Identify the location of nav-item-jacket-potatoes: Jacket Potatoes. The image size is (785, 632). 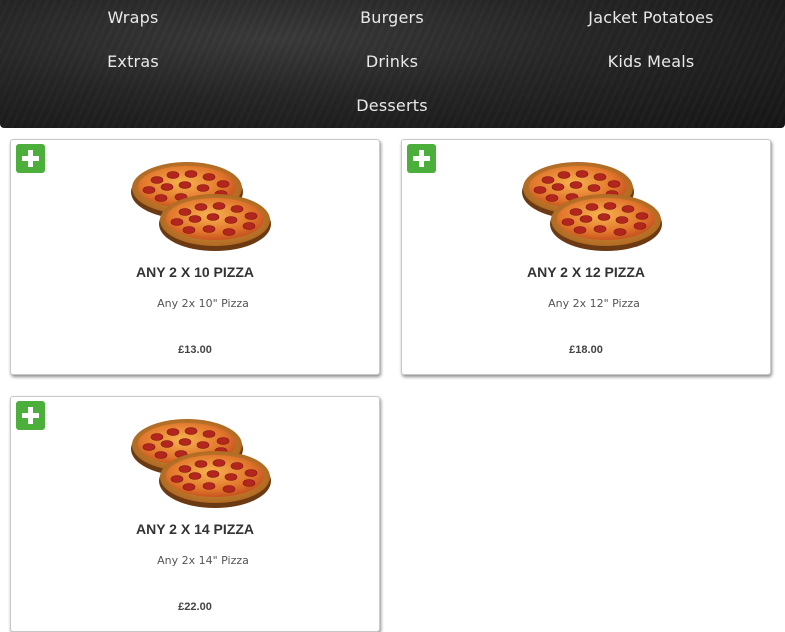
(651, 18).